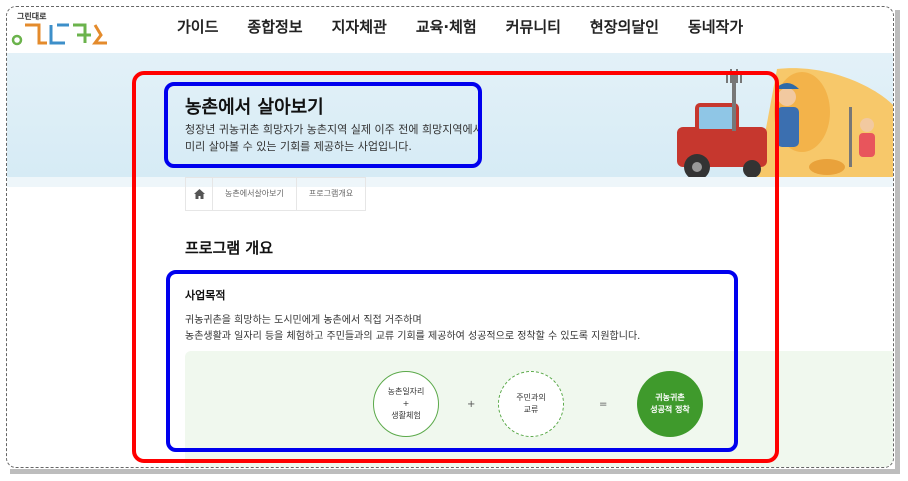  What do you see at coordinates (197, 26) in the screenshot?
I see `nav-item-guide: 가이드` at bounding box center [197, 26].